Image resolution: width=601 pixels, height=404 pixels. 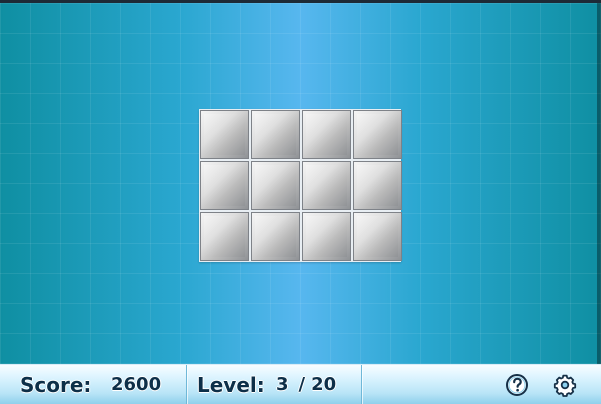 What do you see at coordinates (224, 185) in the screenshot?
I see `tile-r2c1` at bounding box center [224, 185].